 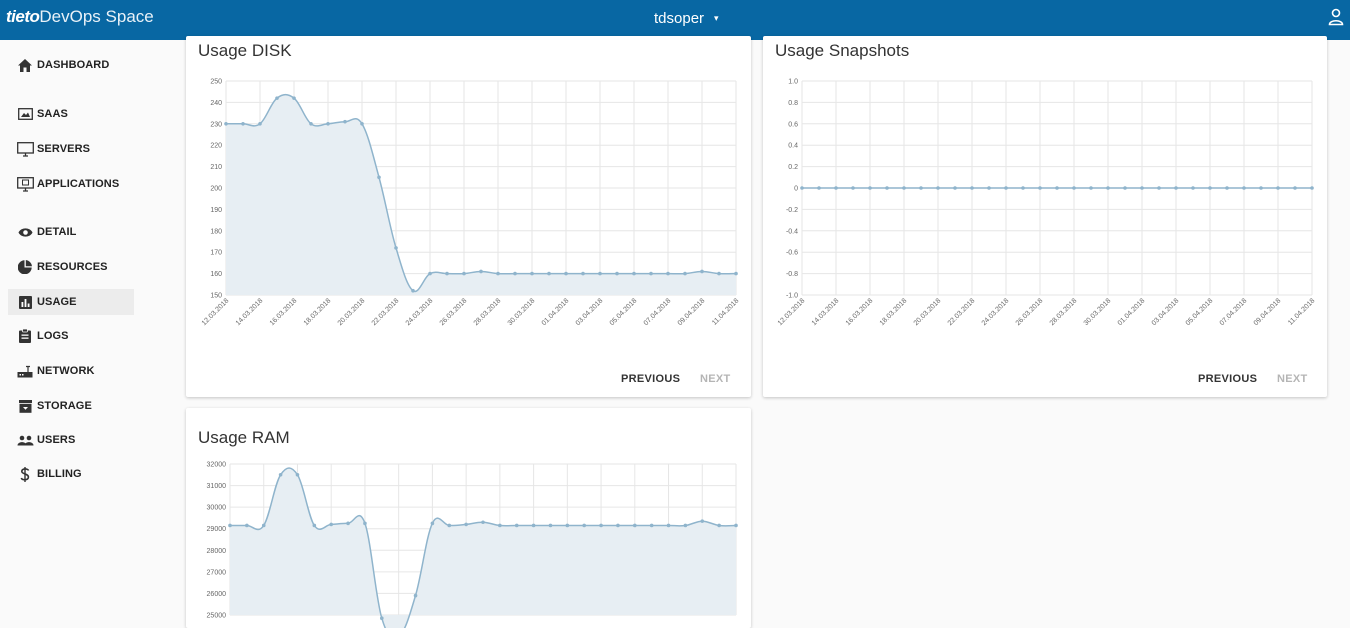 What do you see at coordinates (1336, 17) in the screenshot?
I see `account-icon` at bounding box center [1336, 17].